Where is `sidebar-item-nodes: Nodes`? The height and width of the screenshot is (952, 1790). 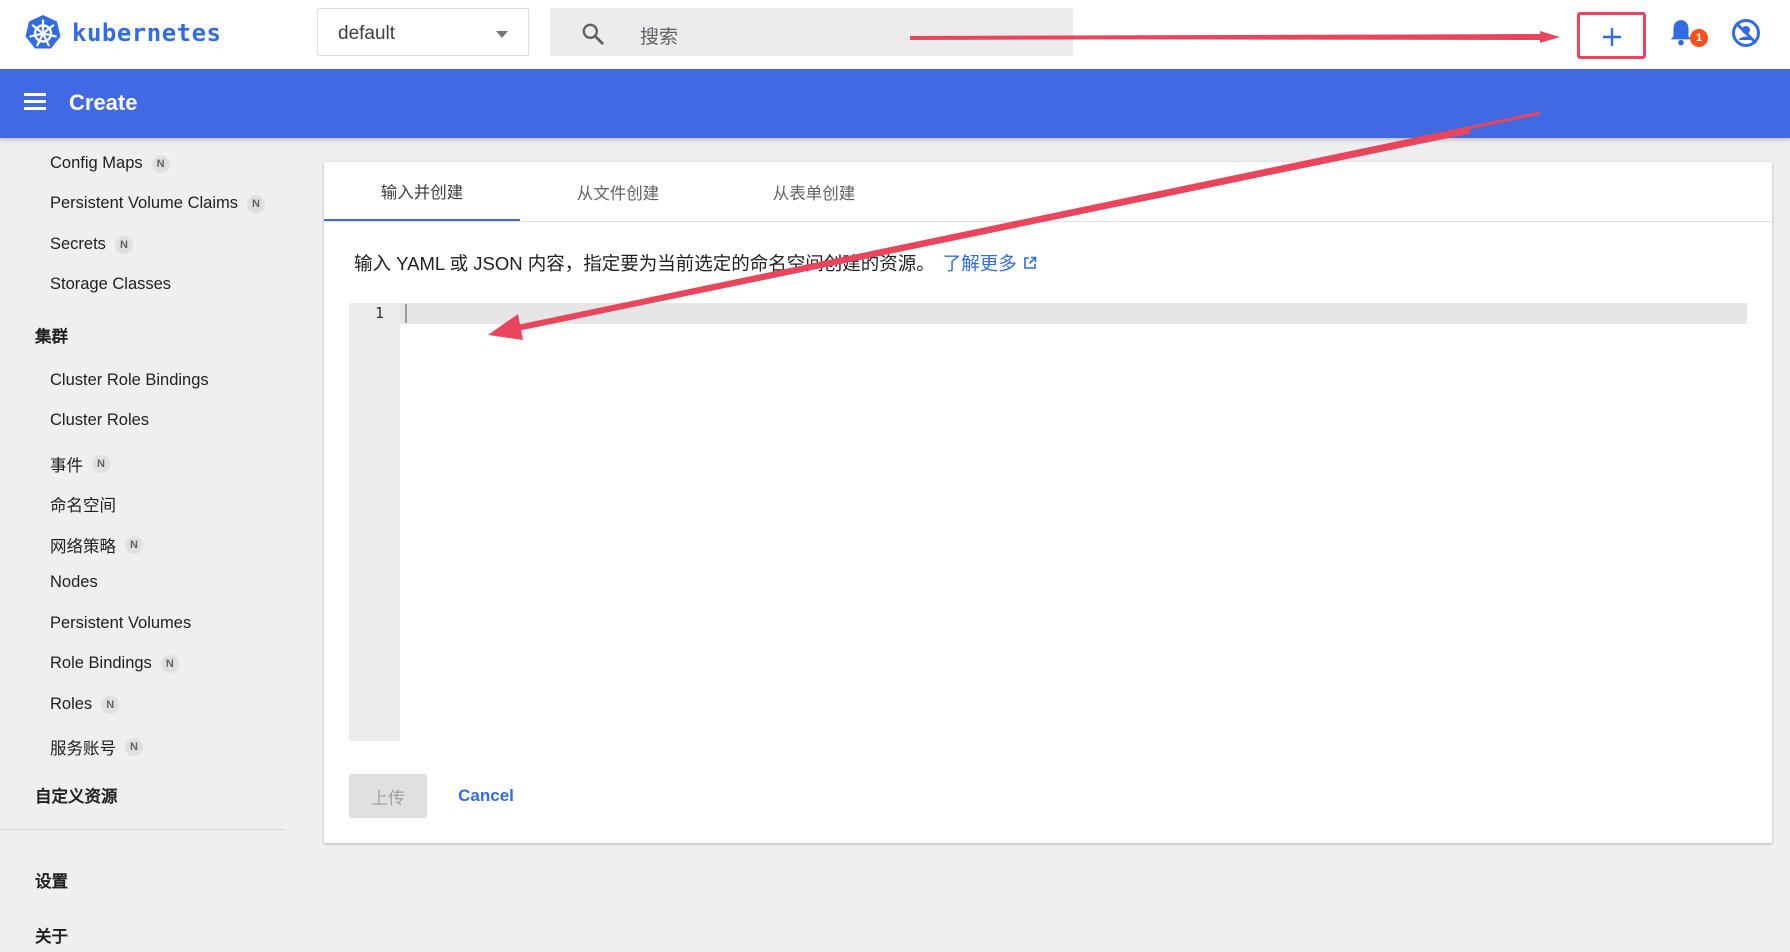
sidebar-item-nodes: Nodes is located at coordinates (74, 582).